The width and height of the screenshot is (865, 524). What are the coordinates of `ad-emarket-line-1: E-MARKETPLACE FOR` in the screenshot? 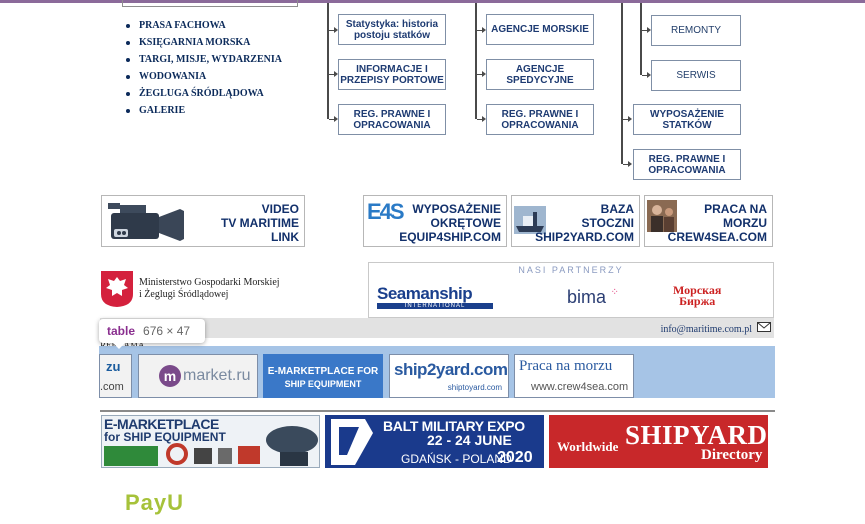 It's located at (323, 371).